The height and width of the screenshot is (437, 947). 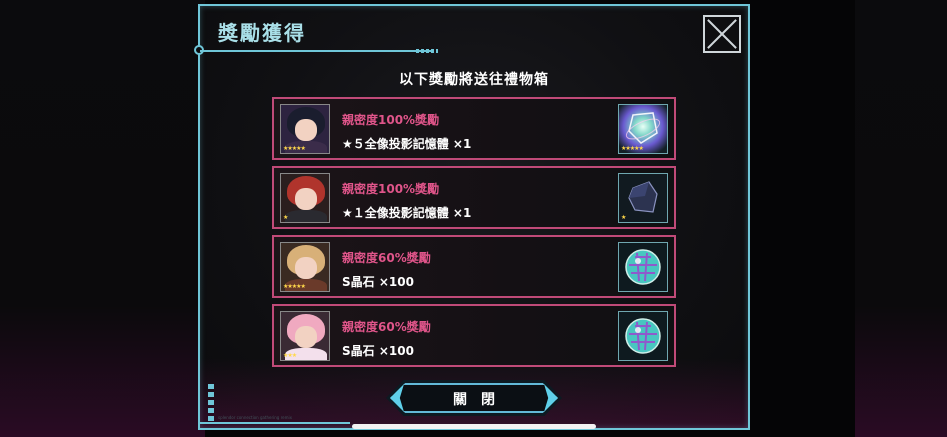 What do you see at coordinates (290, 355) in the screenshot?
I see `rarity-stars: ★★★` at bounding box center [290, 355].